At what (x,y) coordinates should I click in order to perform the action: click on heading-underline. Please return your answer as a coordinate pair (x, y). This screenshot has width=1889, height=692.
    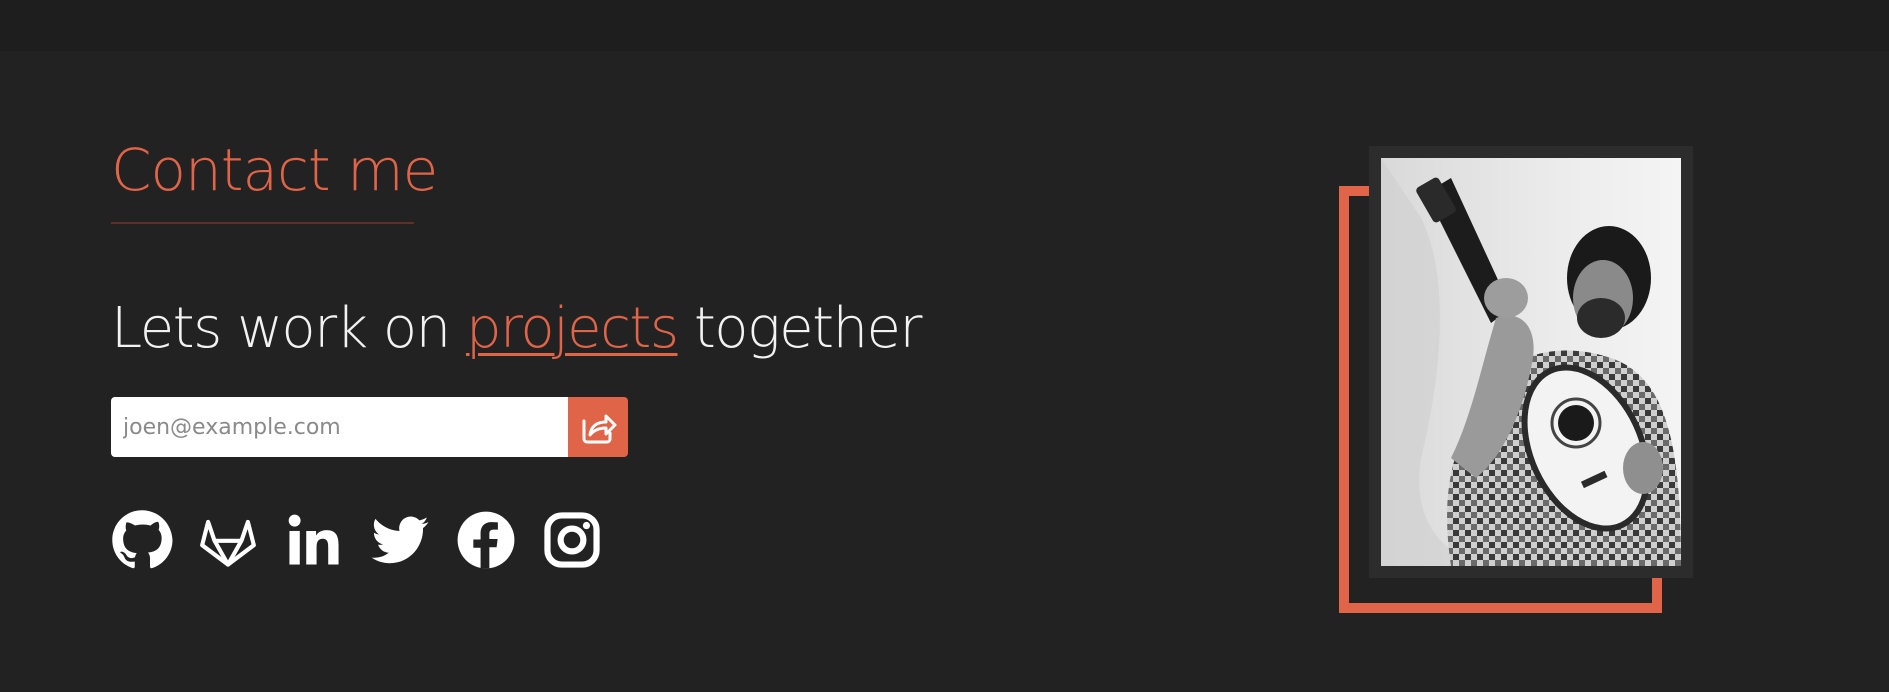
    Looking at the image, I should click on (262, 223).